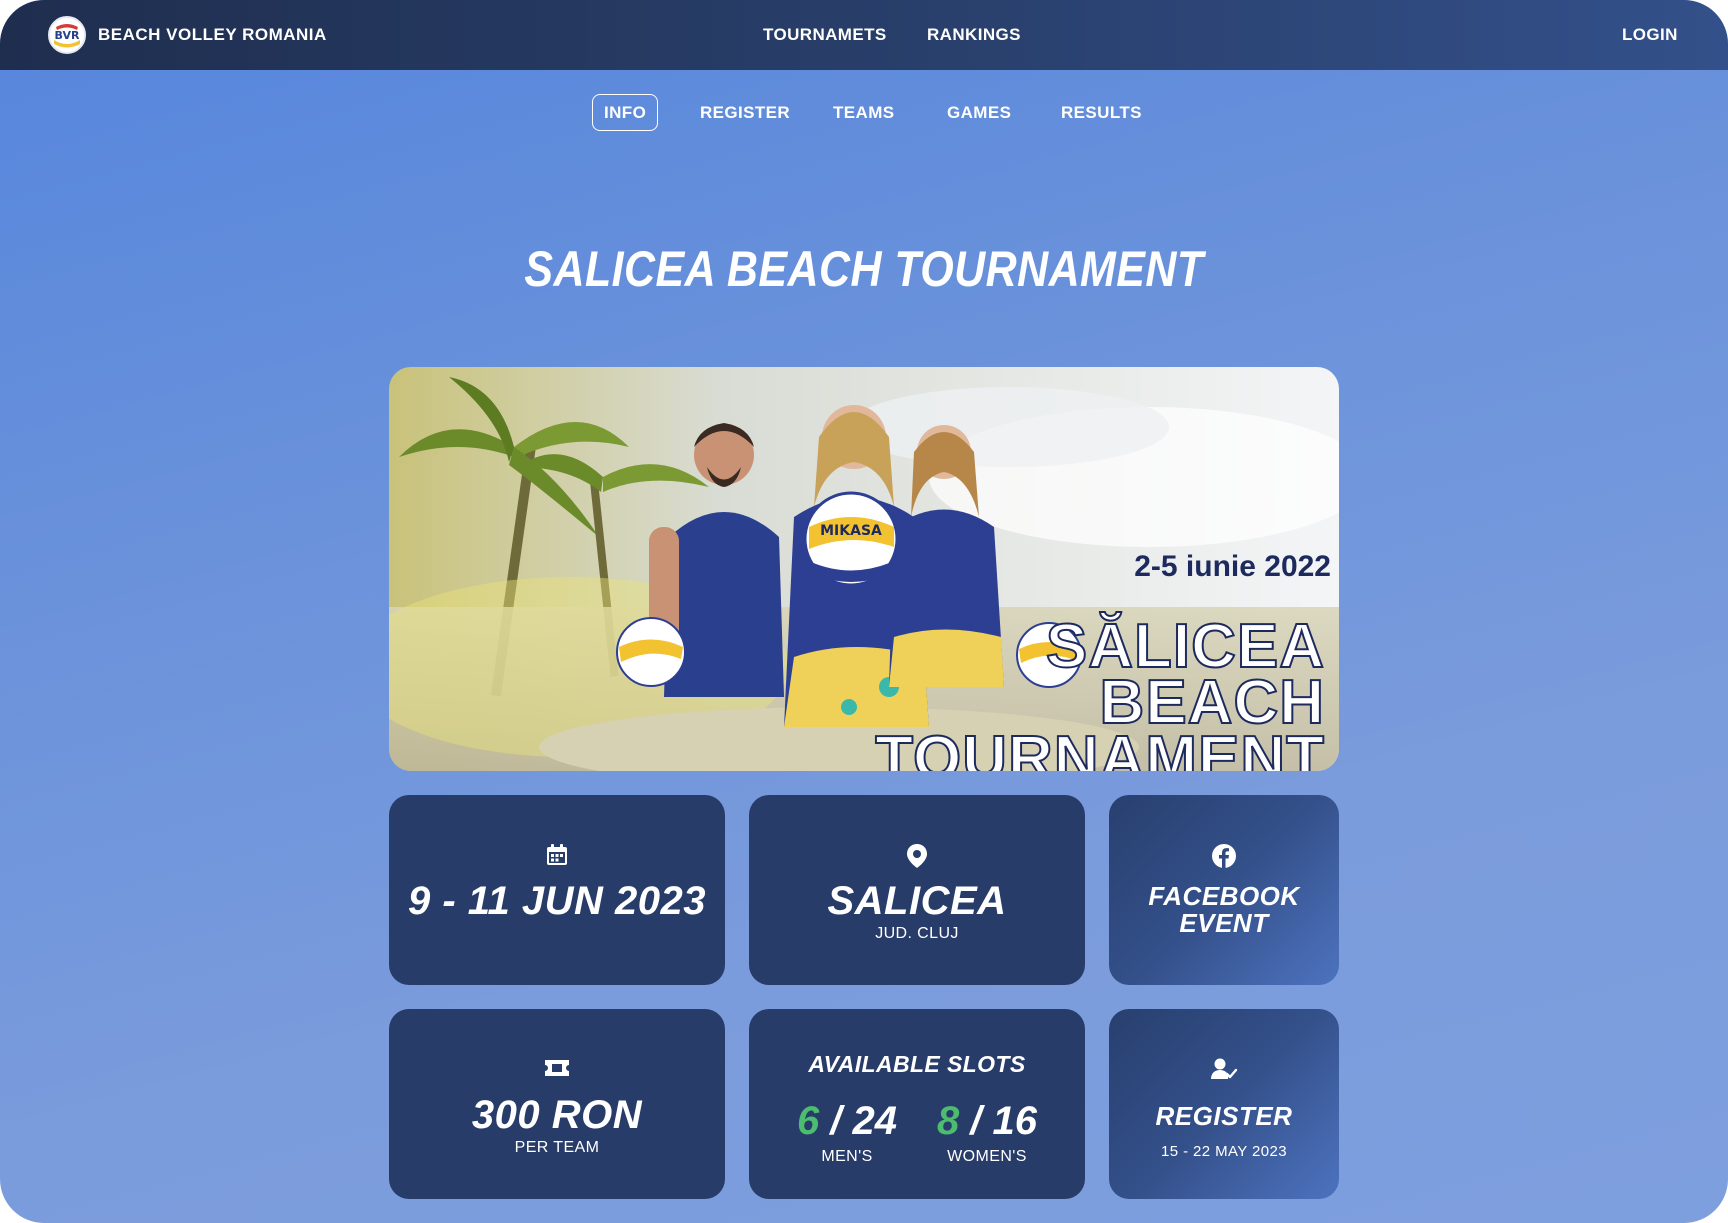  What do you see at coordinates (557, 1115) in the screenshot?
I see `fee-value: 300 RON` at bounding box center [557, 1115].